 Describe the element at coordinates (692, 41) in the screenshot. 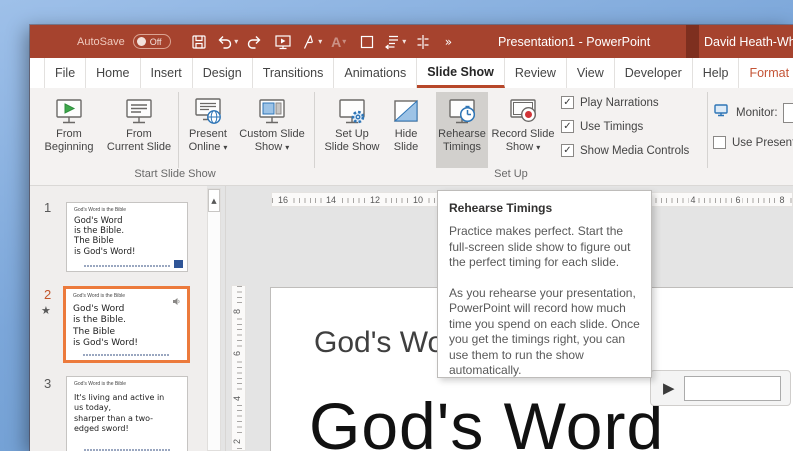

I see `titlebar-divider` at that location.